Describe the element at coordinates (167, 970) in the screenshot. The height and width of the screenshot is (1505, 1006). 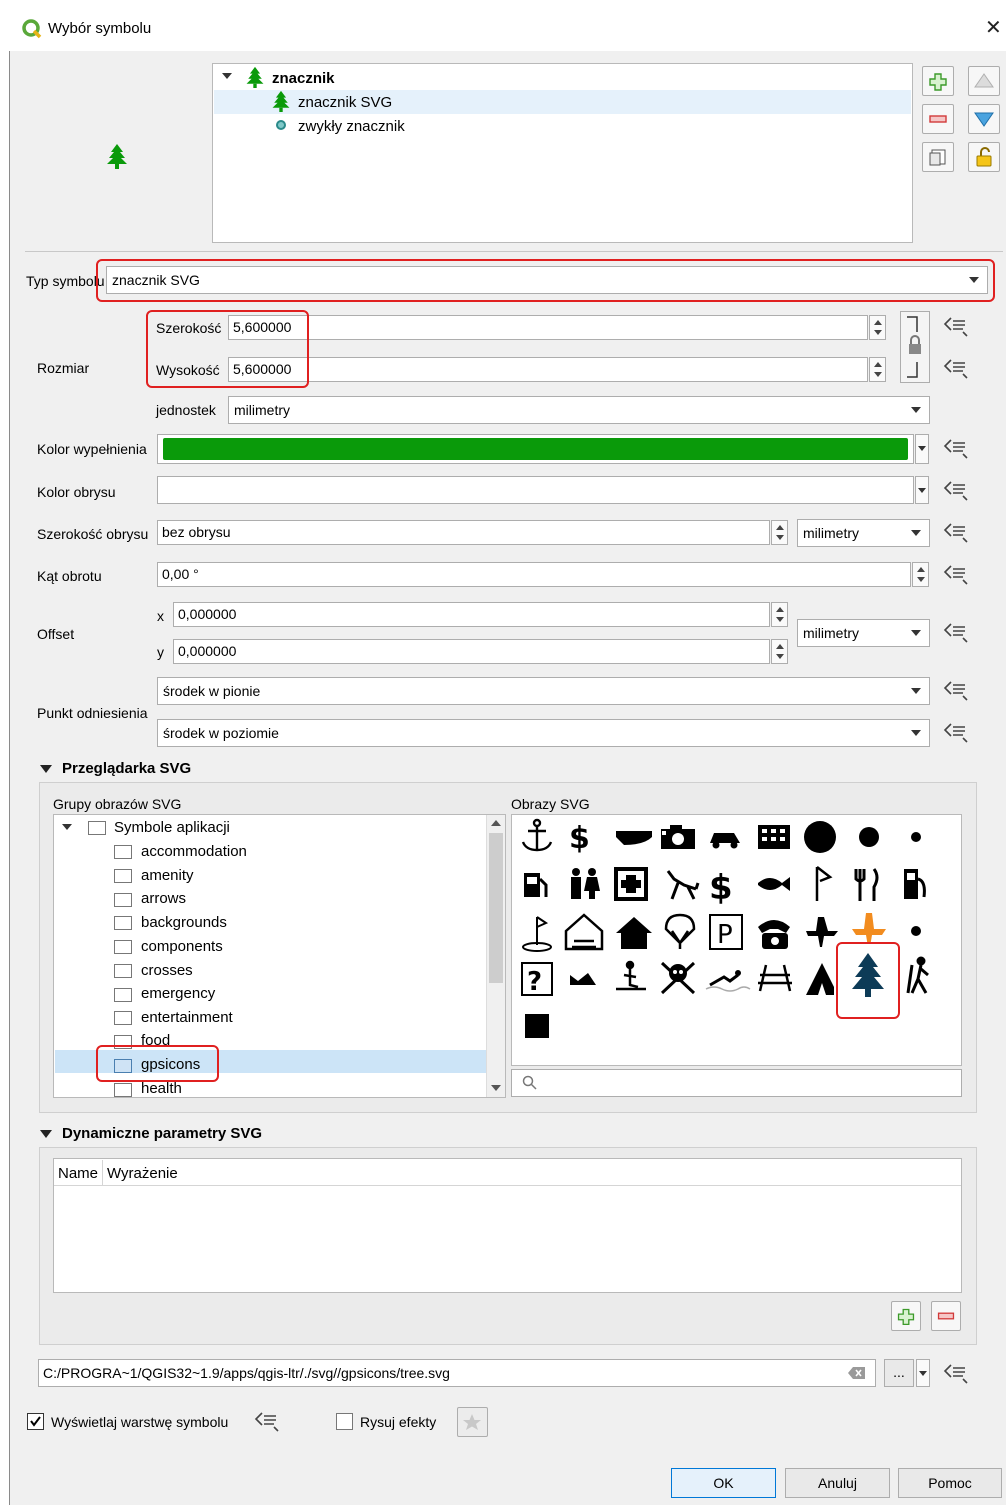
I see `tree-group-item: crosses` at that location.